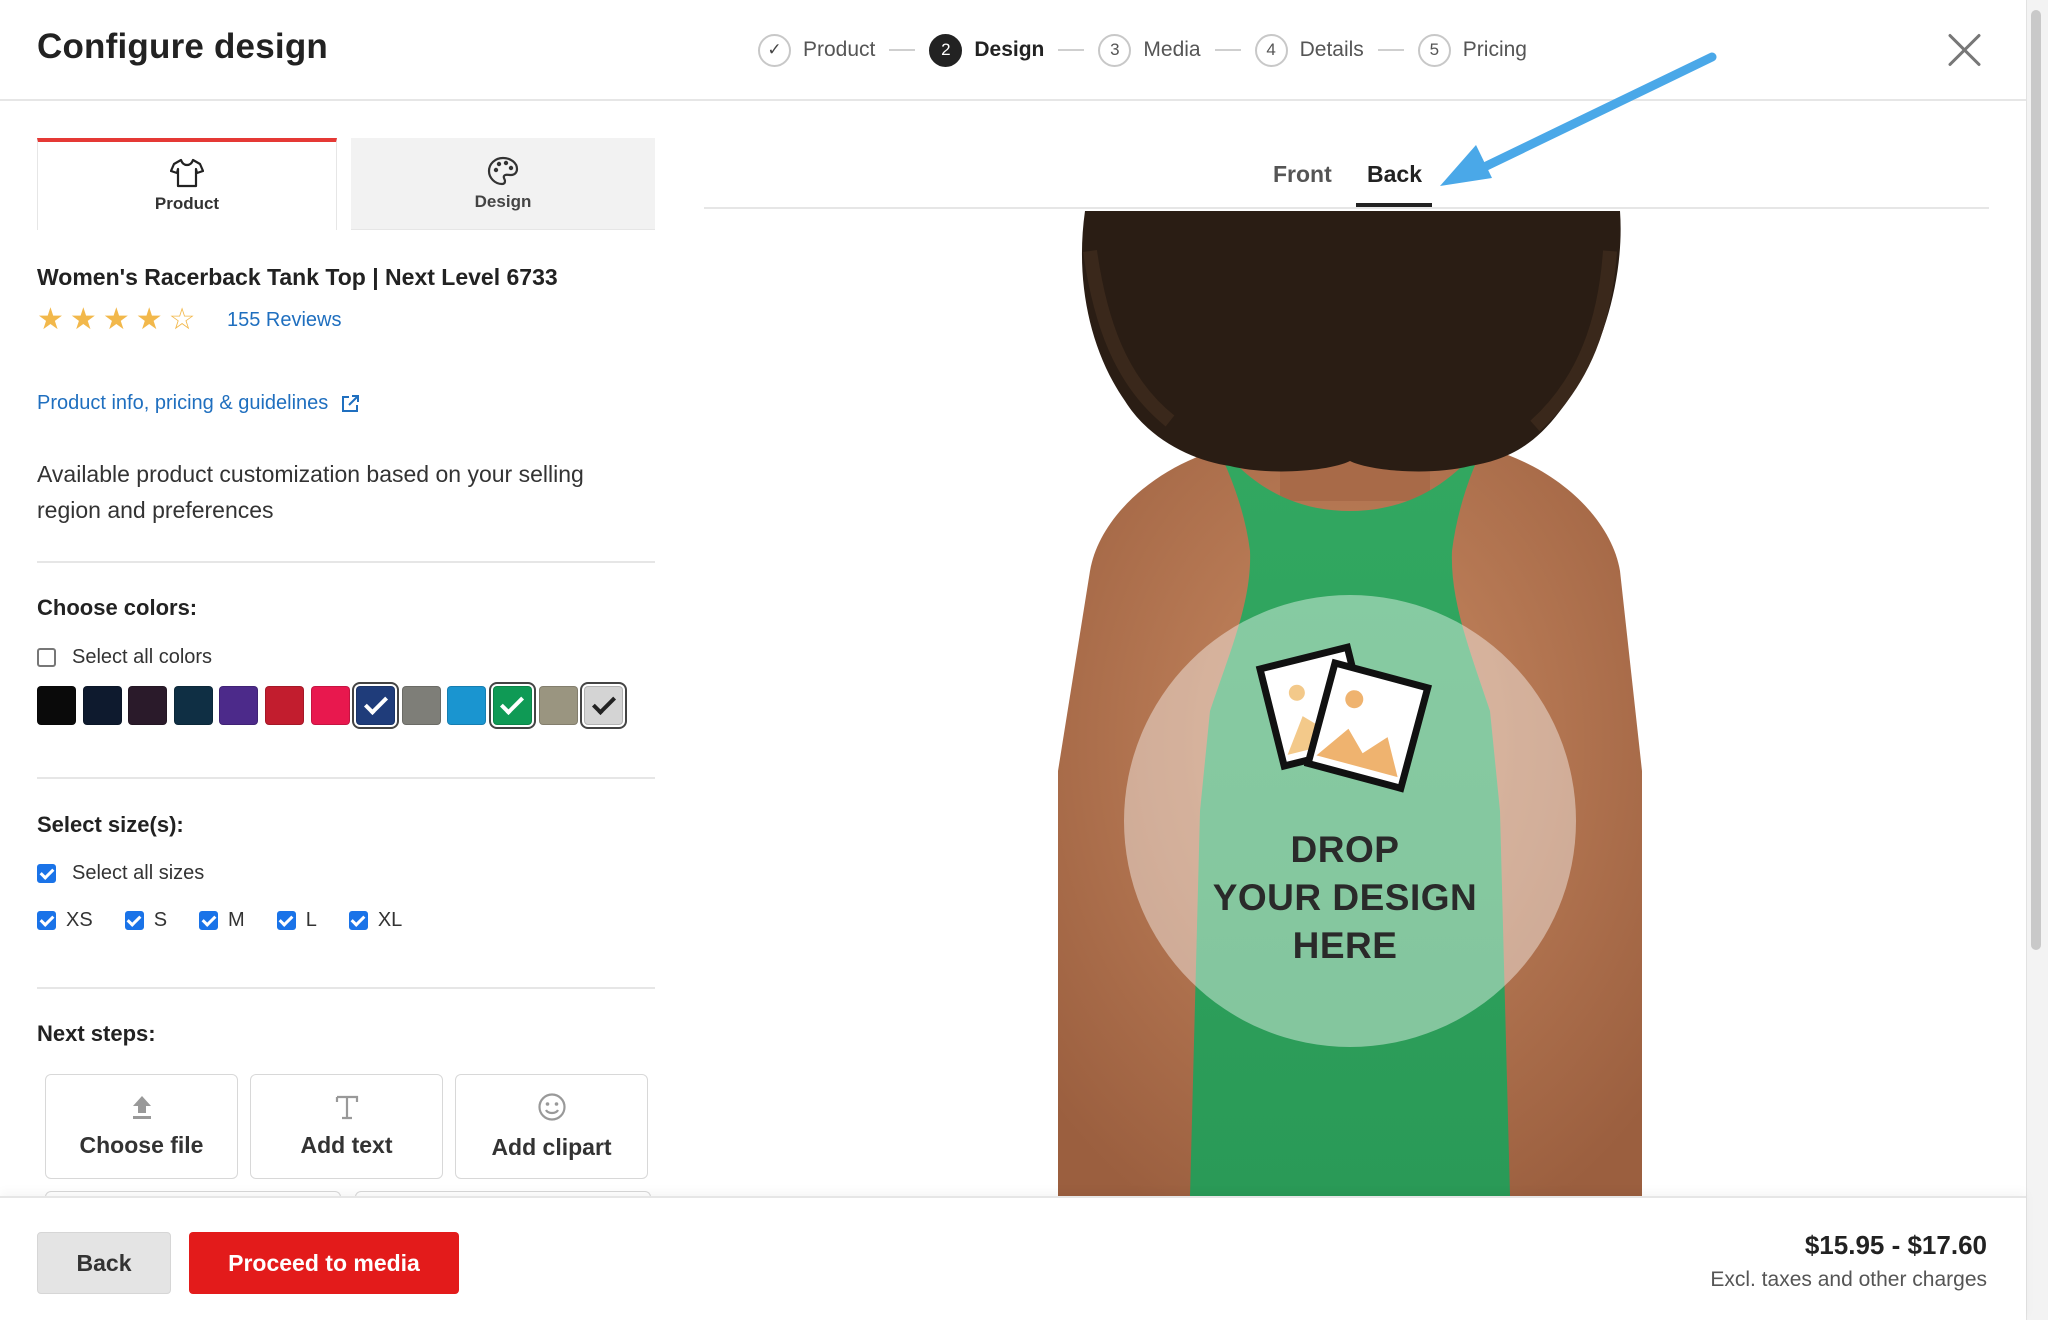  What do you see at coordinates (1309, 50) in the screenshot?
I see `step-details: 4 Details` at bounding box center [1309, 50].